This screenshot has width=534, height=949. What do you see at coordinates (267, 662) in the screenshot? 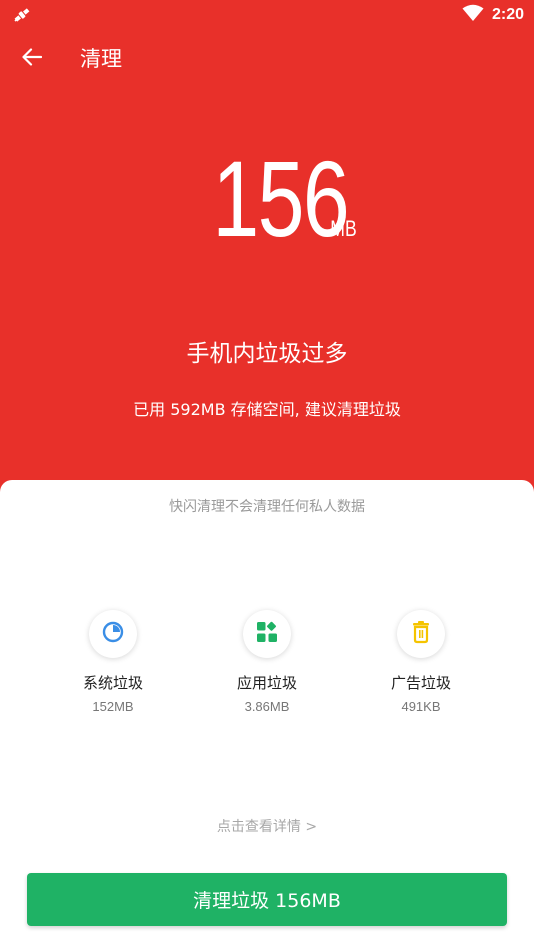
I see `category-app-junk: 应用垃圾 3.86MB` at bounding box center [267, 662].